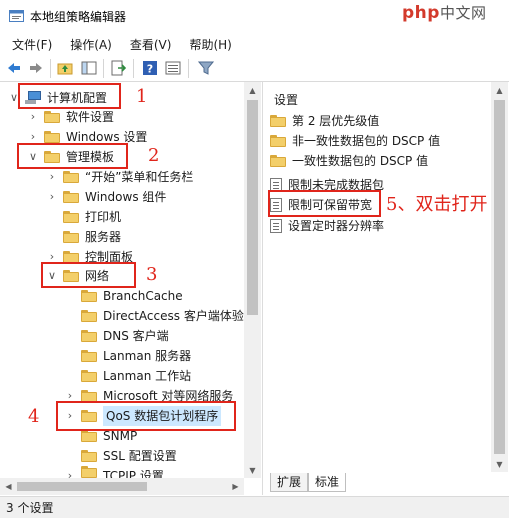  I want to click on scroll-right-icon: ▶, so click(235, 486).